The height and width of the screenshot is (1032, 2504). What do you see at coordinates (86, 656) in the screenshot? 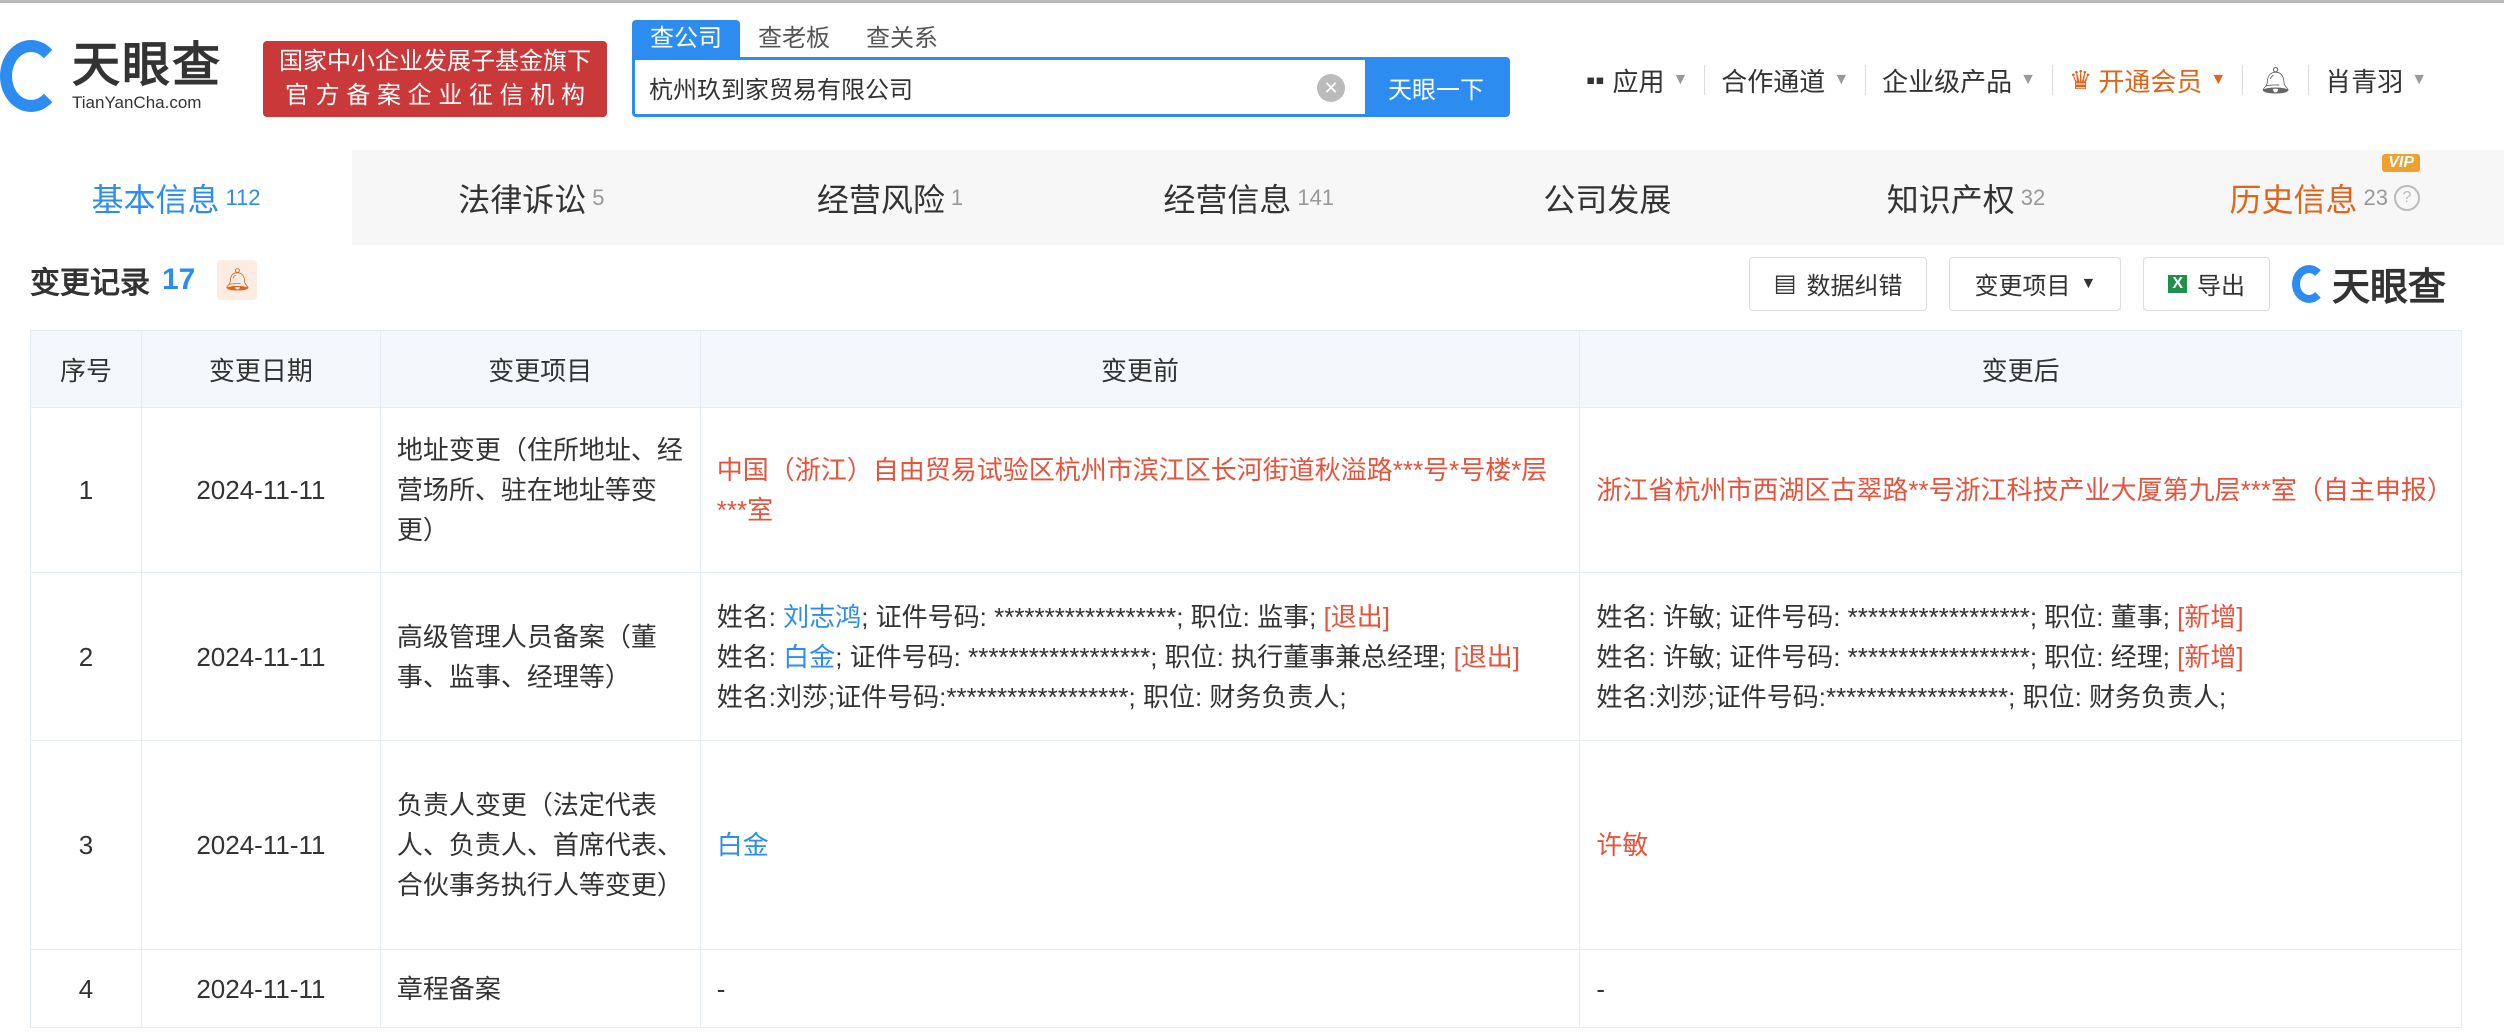
I see `row-number: 2` at bounding box center [86, 656].